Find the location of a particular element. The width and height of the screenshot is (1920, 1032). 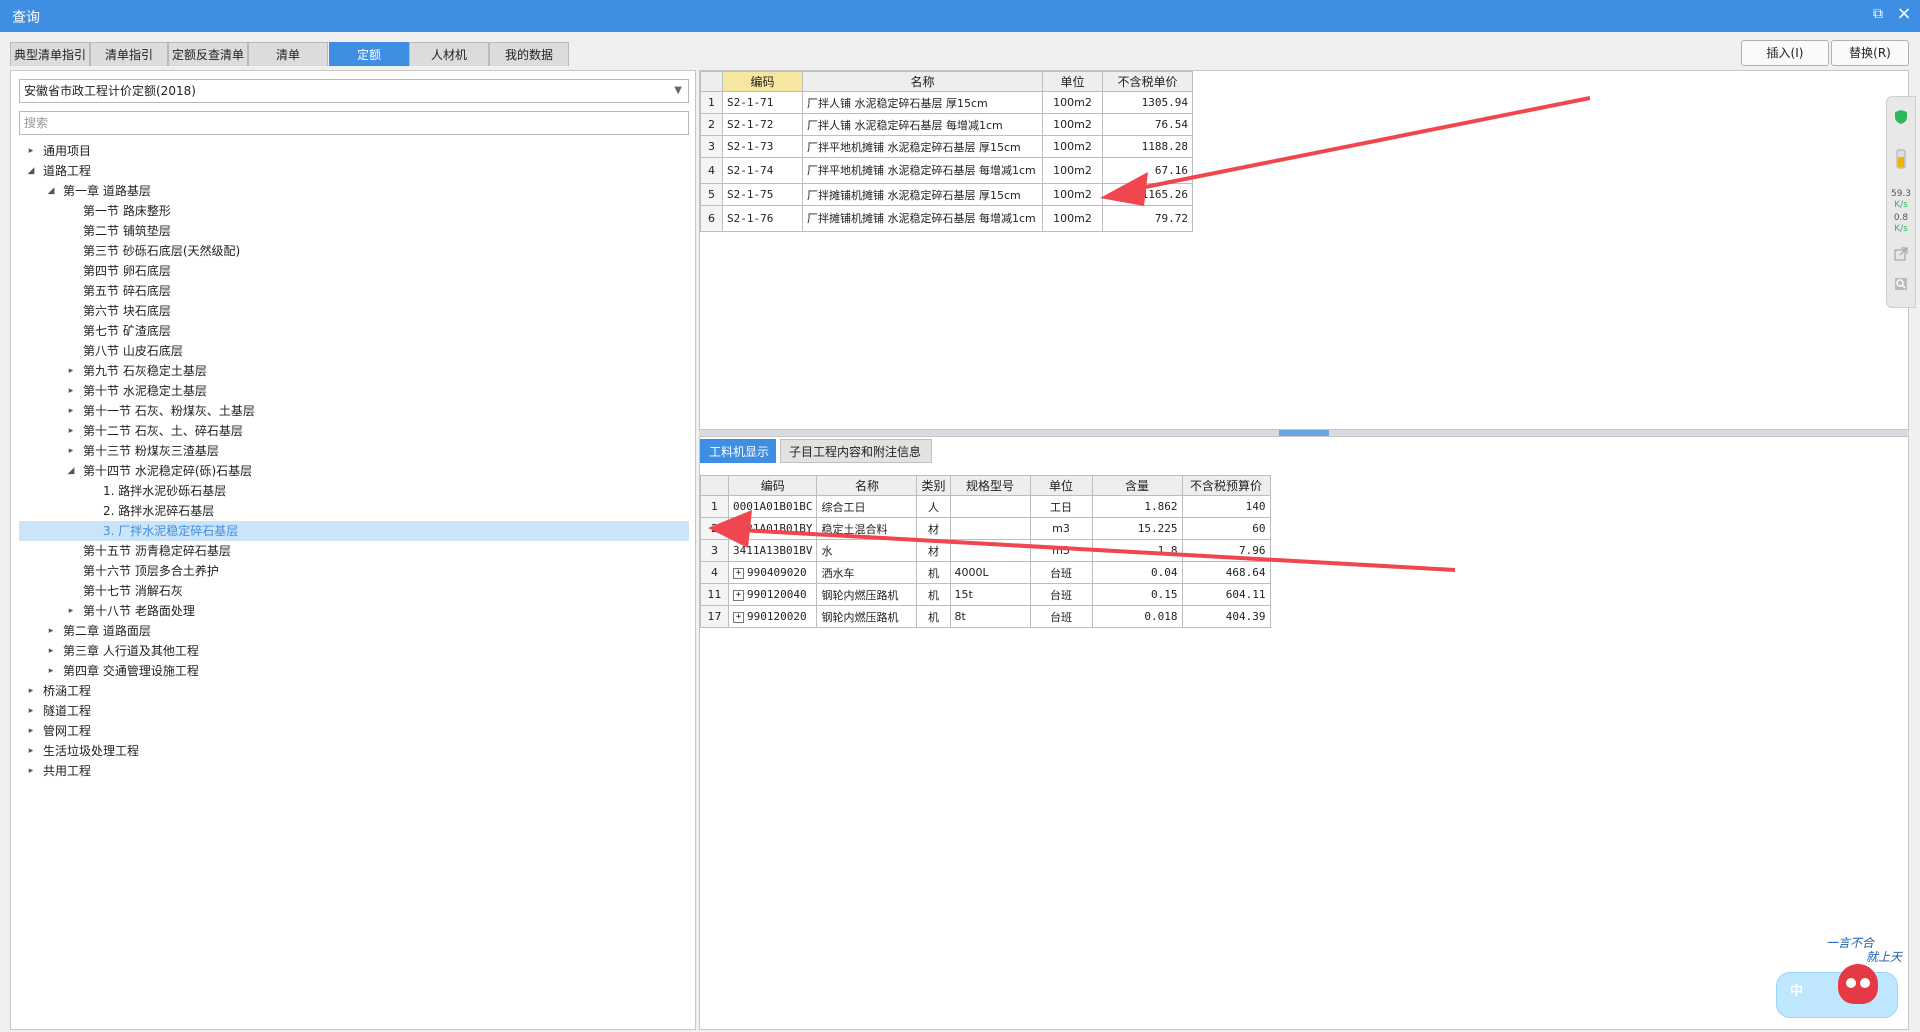

search-input is located at coordinates (354, 123).